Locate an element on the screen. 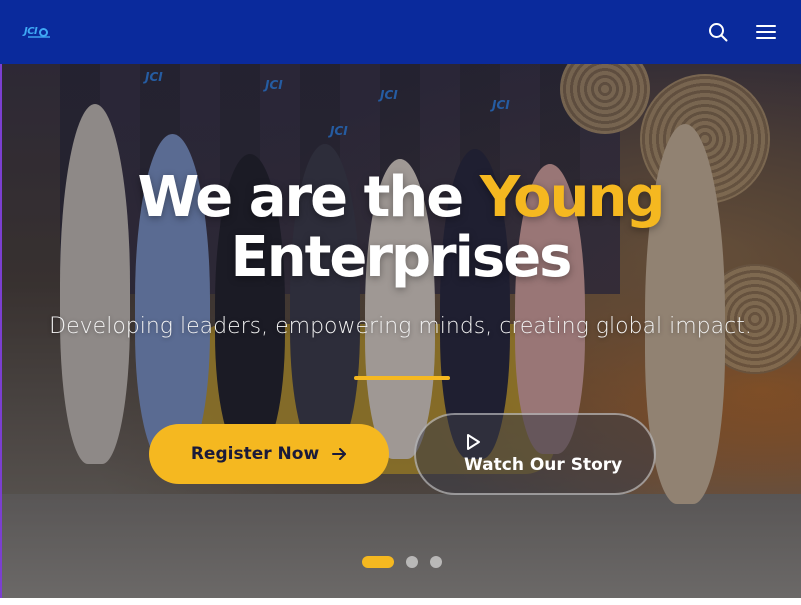 This screenshot has height=605, width=801. logo-underline is located at coordinates (39, 37).